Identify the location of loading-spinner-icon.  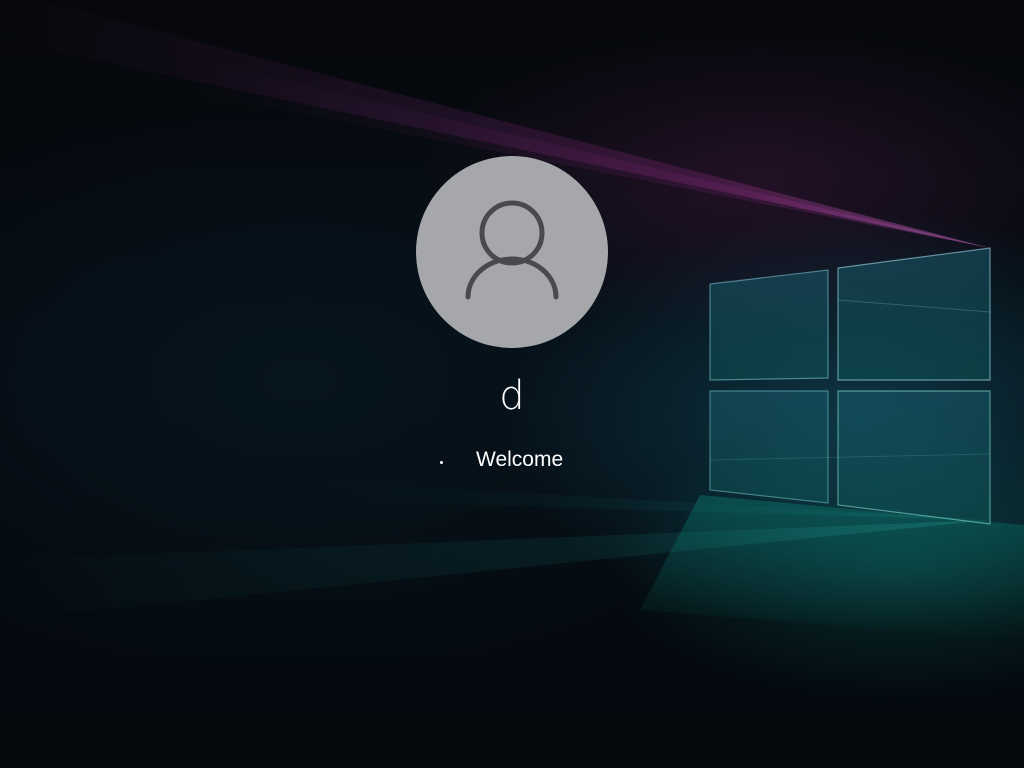
(441, 462).